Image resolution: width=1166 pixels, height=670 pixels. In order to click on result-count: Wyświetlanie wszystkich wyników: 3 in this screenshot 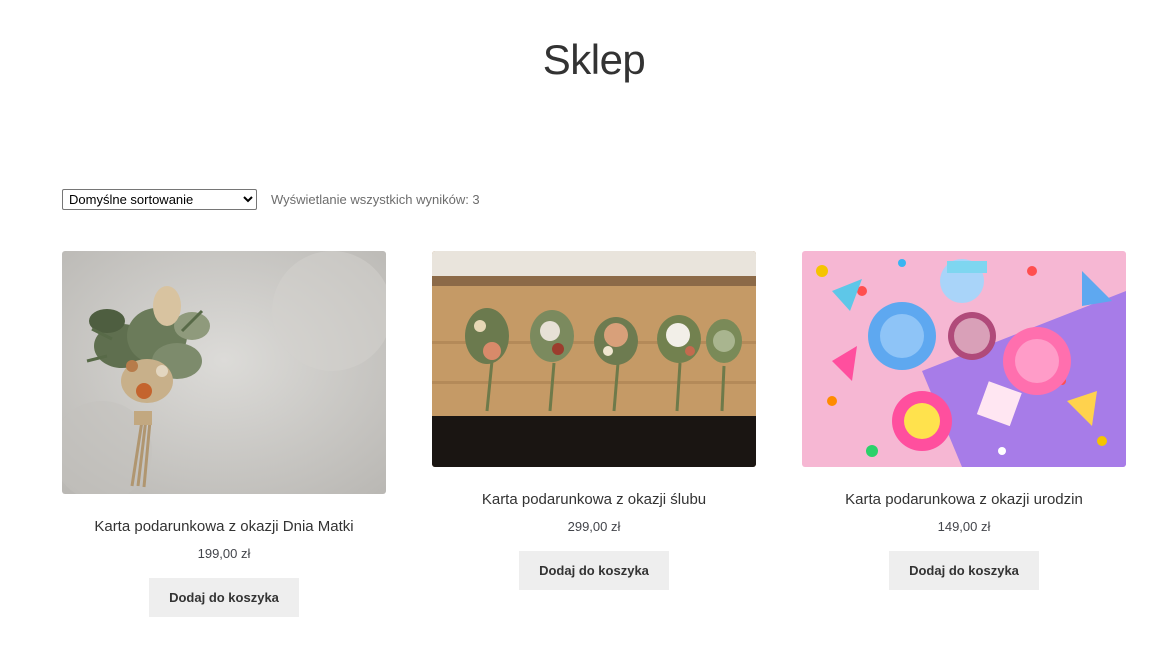, I will do `click(375, 199)`.